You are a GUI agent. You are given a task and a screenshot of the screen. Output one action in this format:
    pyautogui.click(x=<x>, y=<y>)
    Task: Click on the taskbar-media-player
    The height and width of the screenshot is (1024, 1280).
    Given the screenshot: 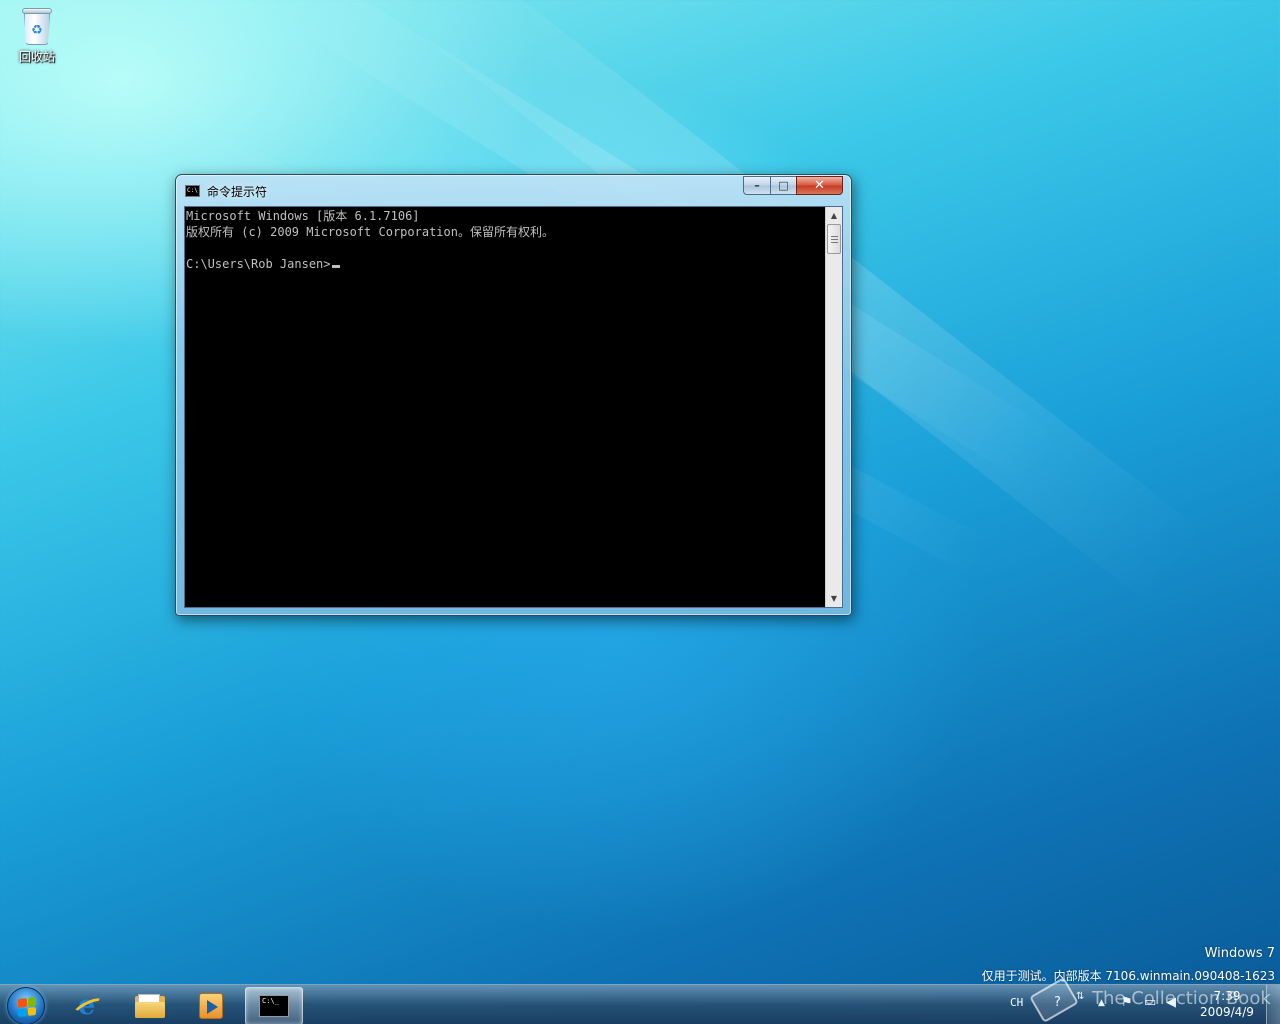 What is the action you would take?
    pyautogui.click(x=211, y=1005)
    